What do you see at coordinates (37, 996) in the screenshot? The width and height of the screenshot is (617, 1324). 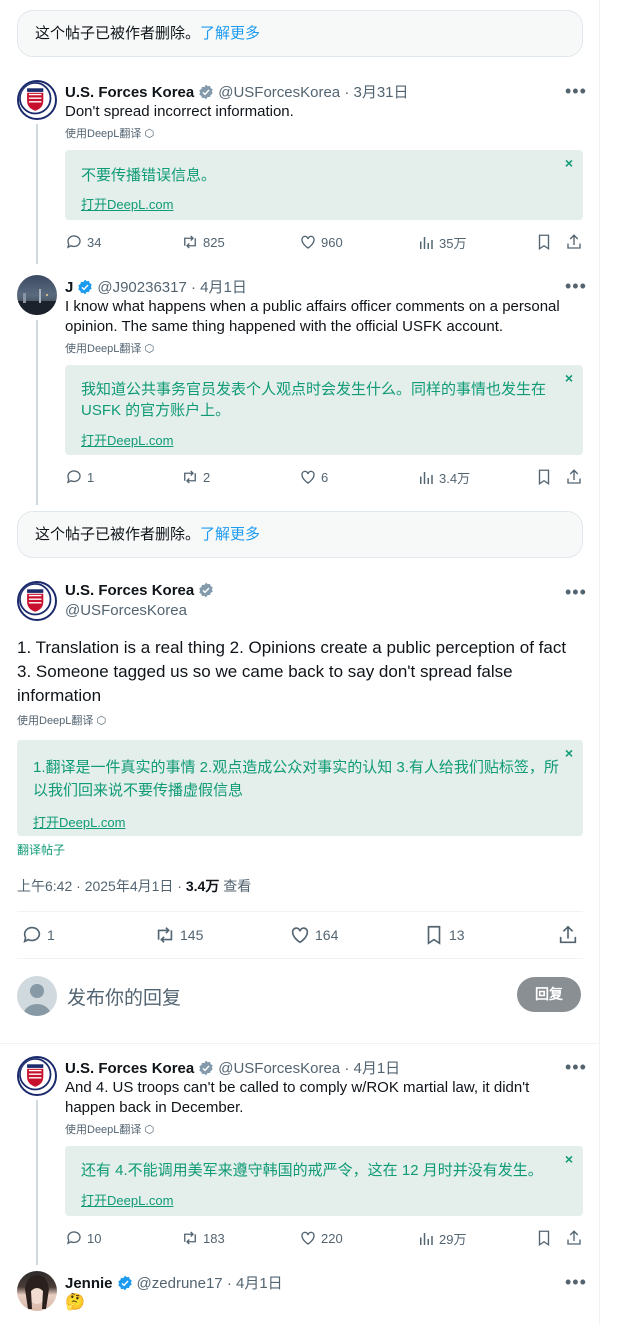 I see `current-user-avatar` at bounding box center [37, 996].